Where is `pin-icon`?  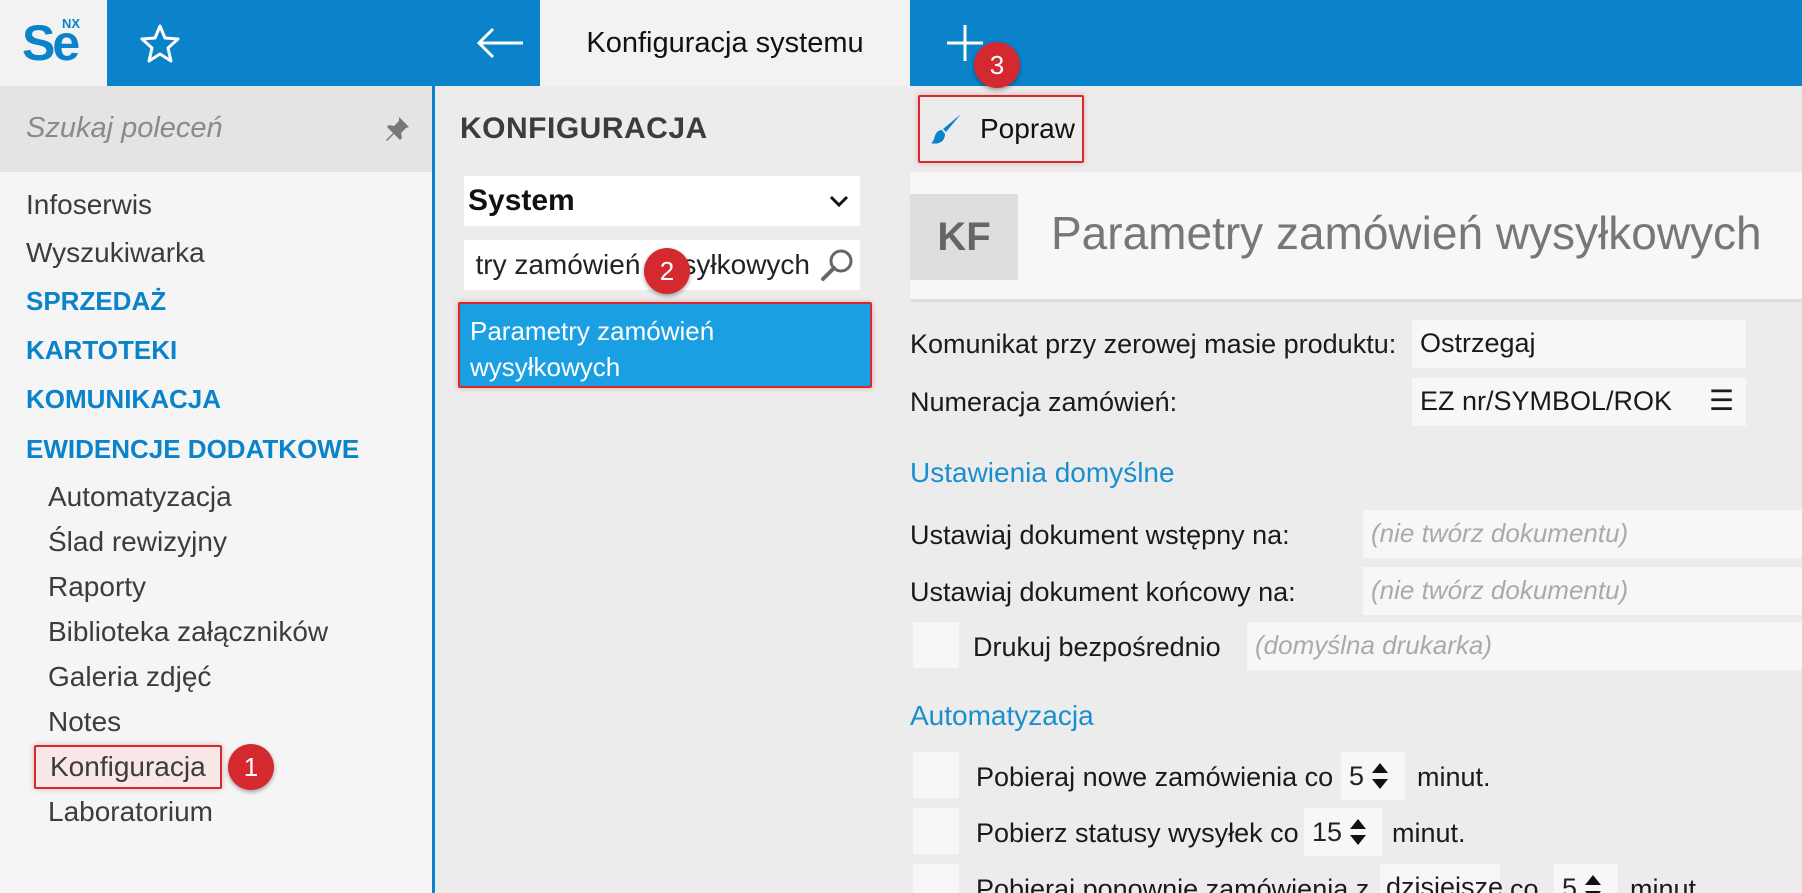
pin-icon is located at coordinates (397, 129).